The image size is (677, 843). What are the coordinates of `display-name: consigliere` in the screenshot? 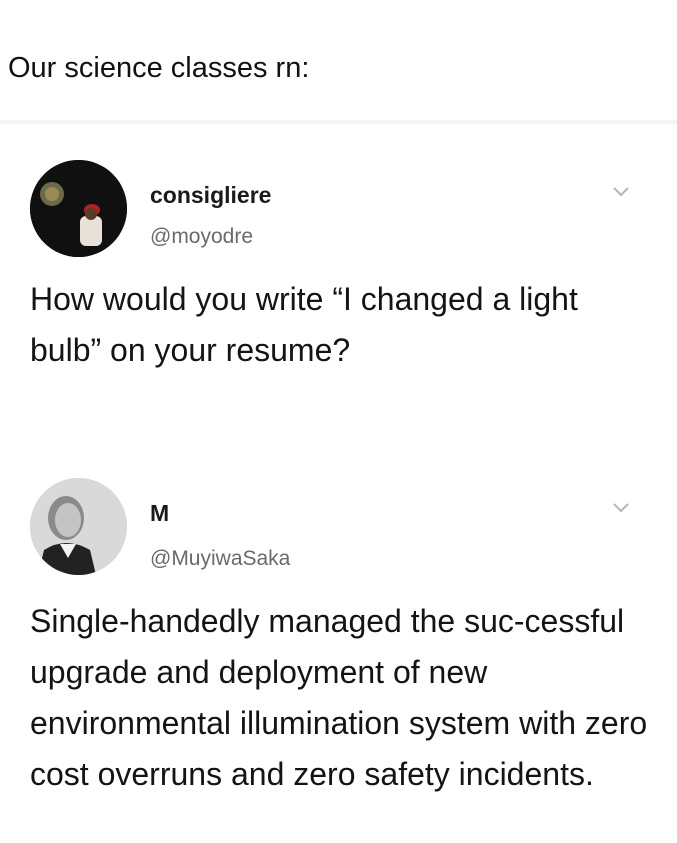 It's located at (210, 195).